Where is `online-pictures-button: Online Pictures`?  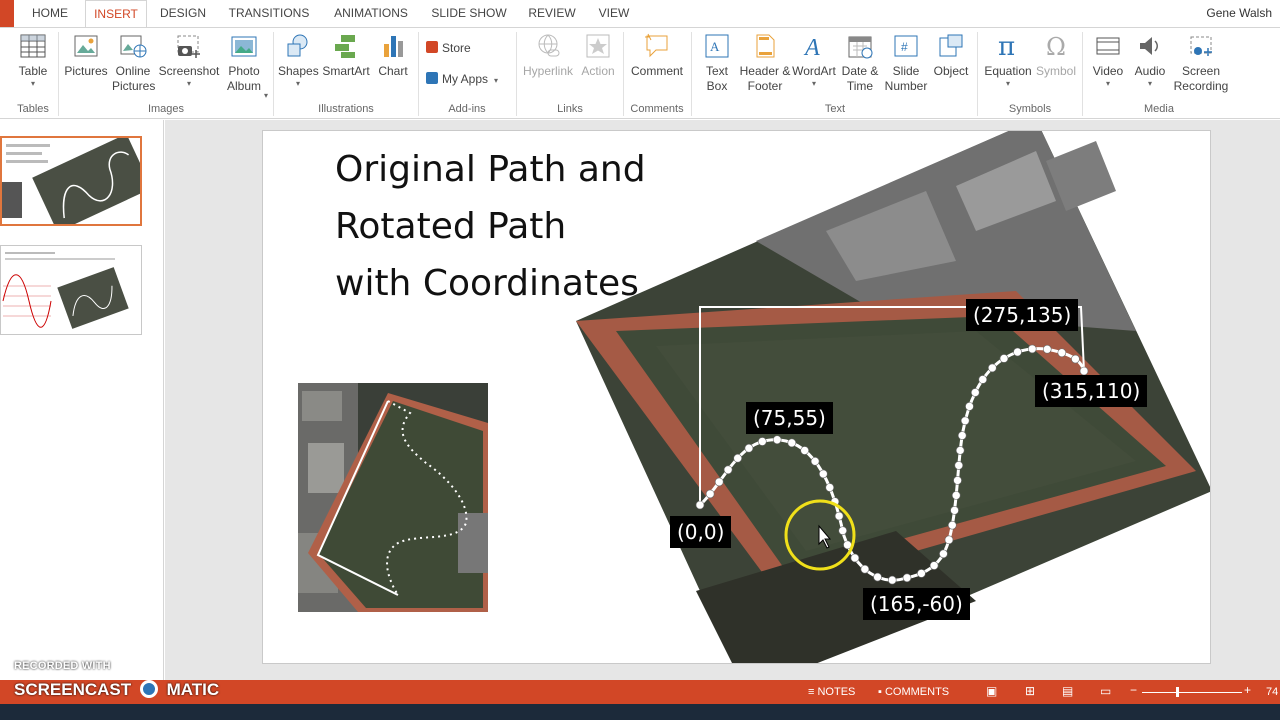 online-pictures-button: Online Pictures is located at coordinates (133, 63).